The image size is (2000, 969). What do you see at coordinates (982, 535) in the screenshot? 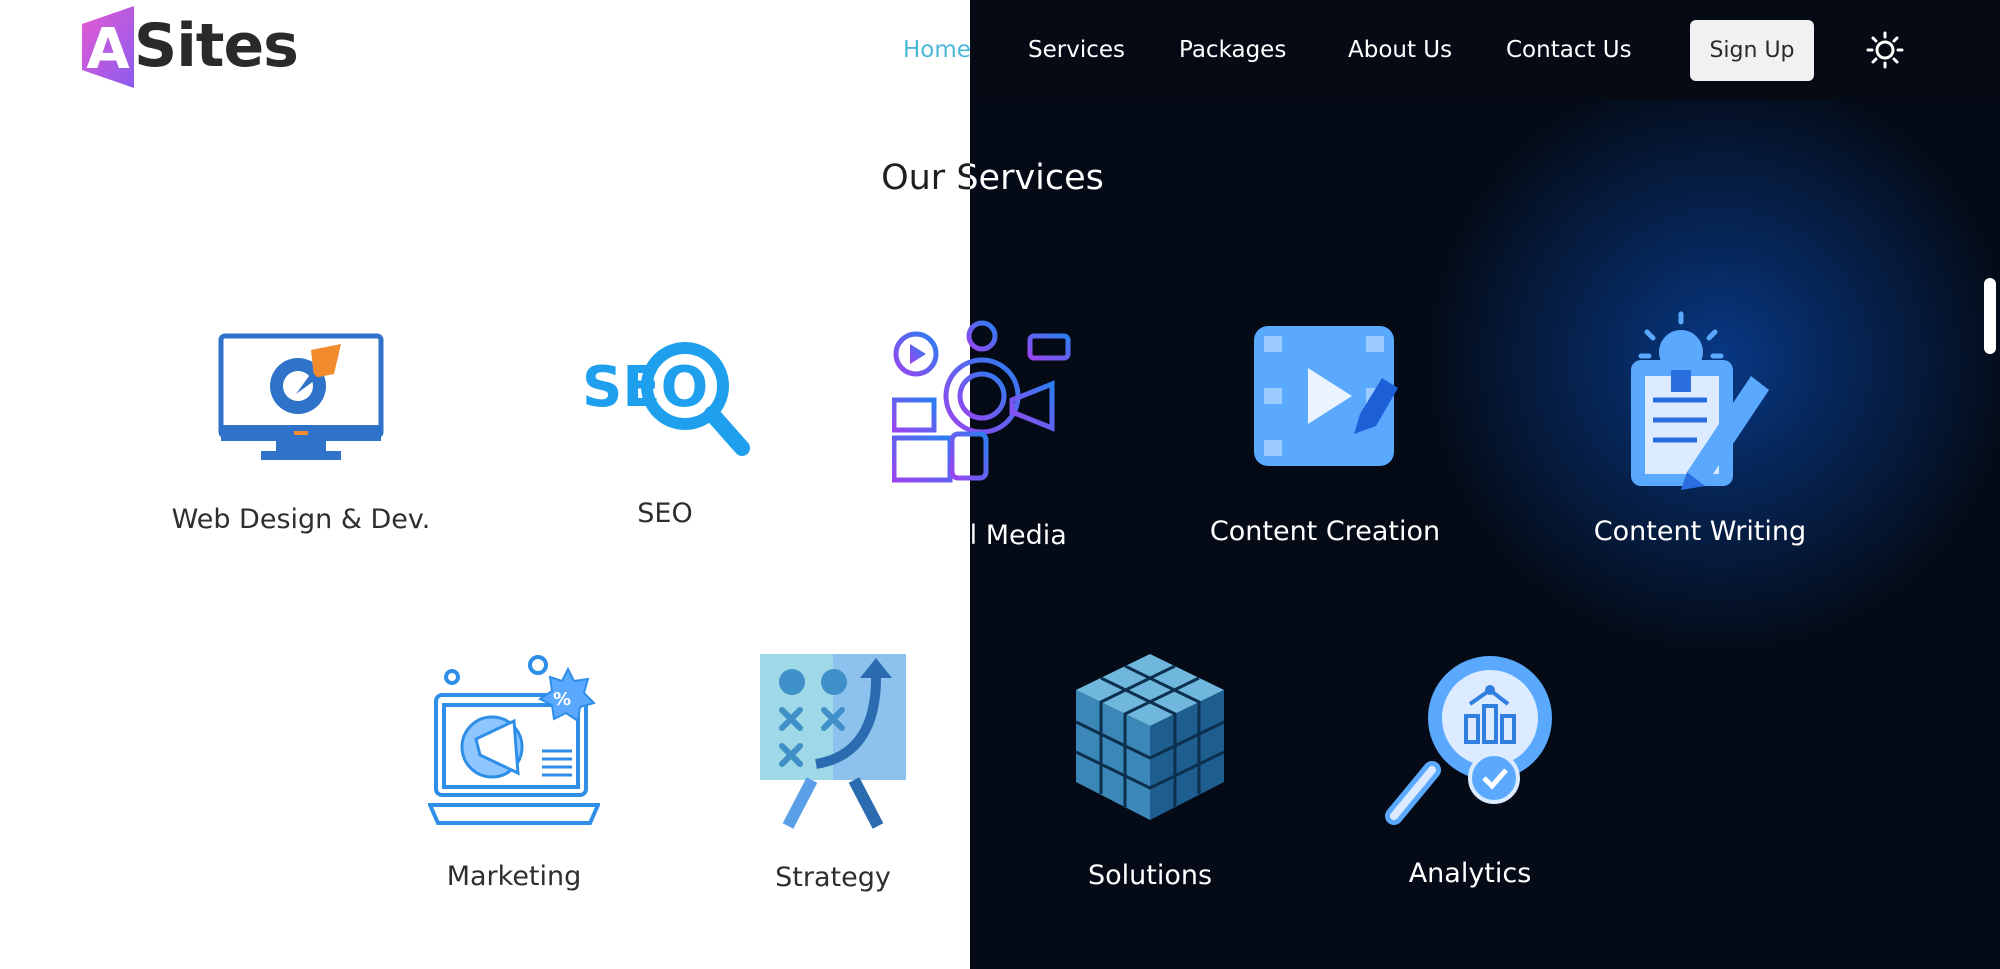
I see `service-label: Social Media` at bounding box center [982, 535].